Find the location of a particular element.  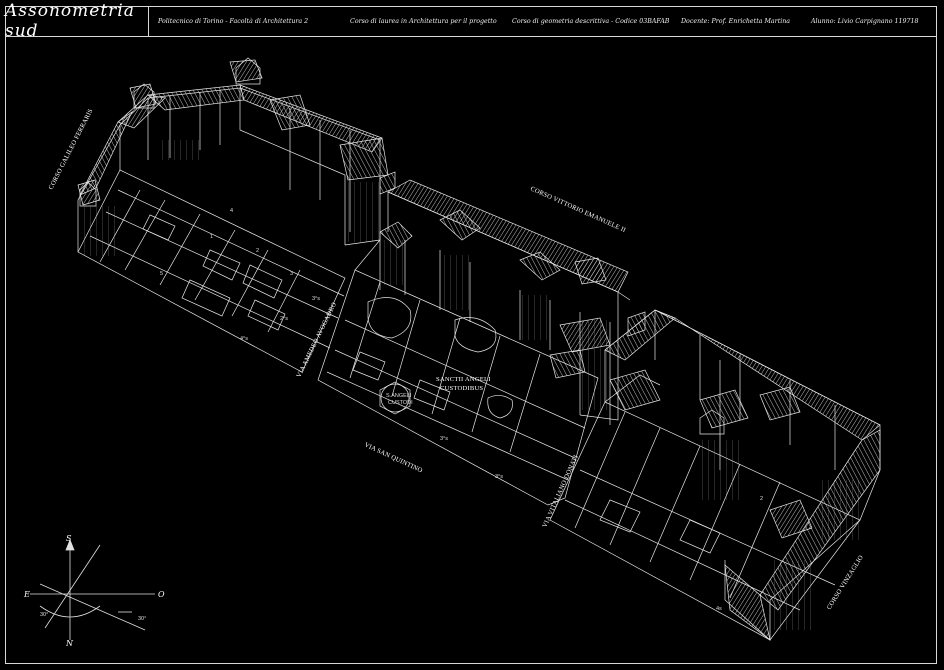

ring-label-2: CUSTODI is located at coordinates (400, 403).